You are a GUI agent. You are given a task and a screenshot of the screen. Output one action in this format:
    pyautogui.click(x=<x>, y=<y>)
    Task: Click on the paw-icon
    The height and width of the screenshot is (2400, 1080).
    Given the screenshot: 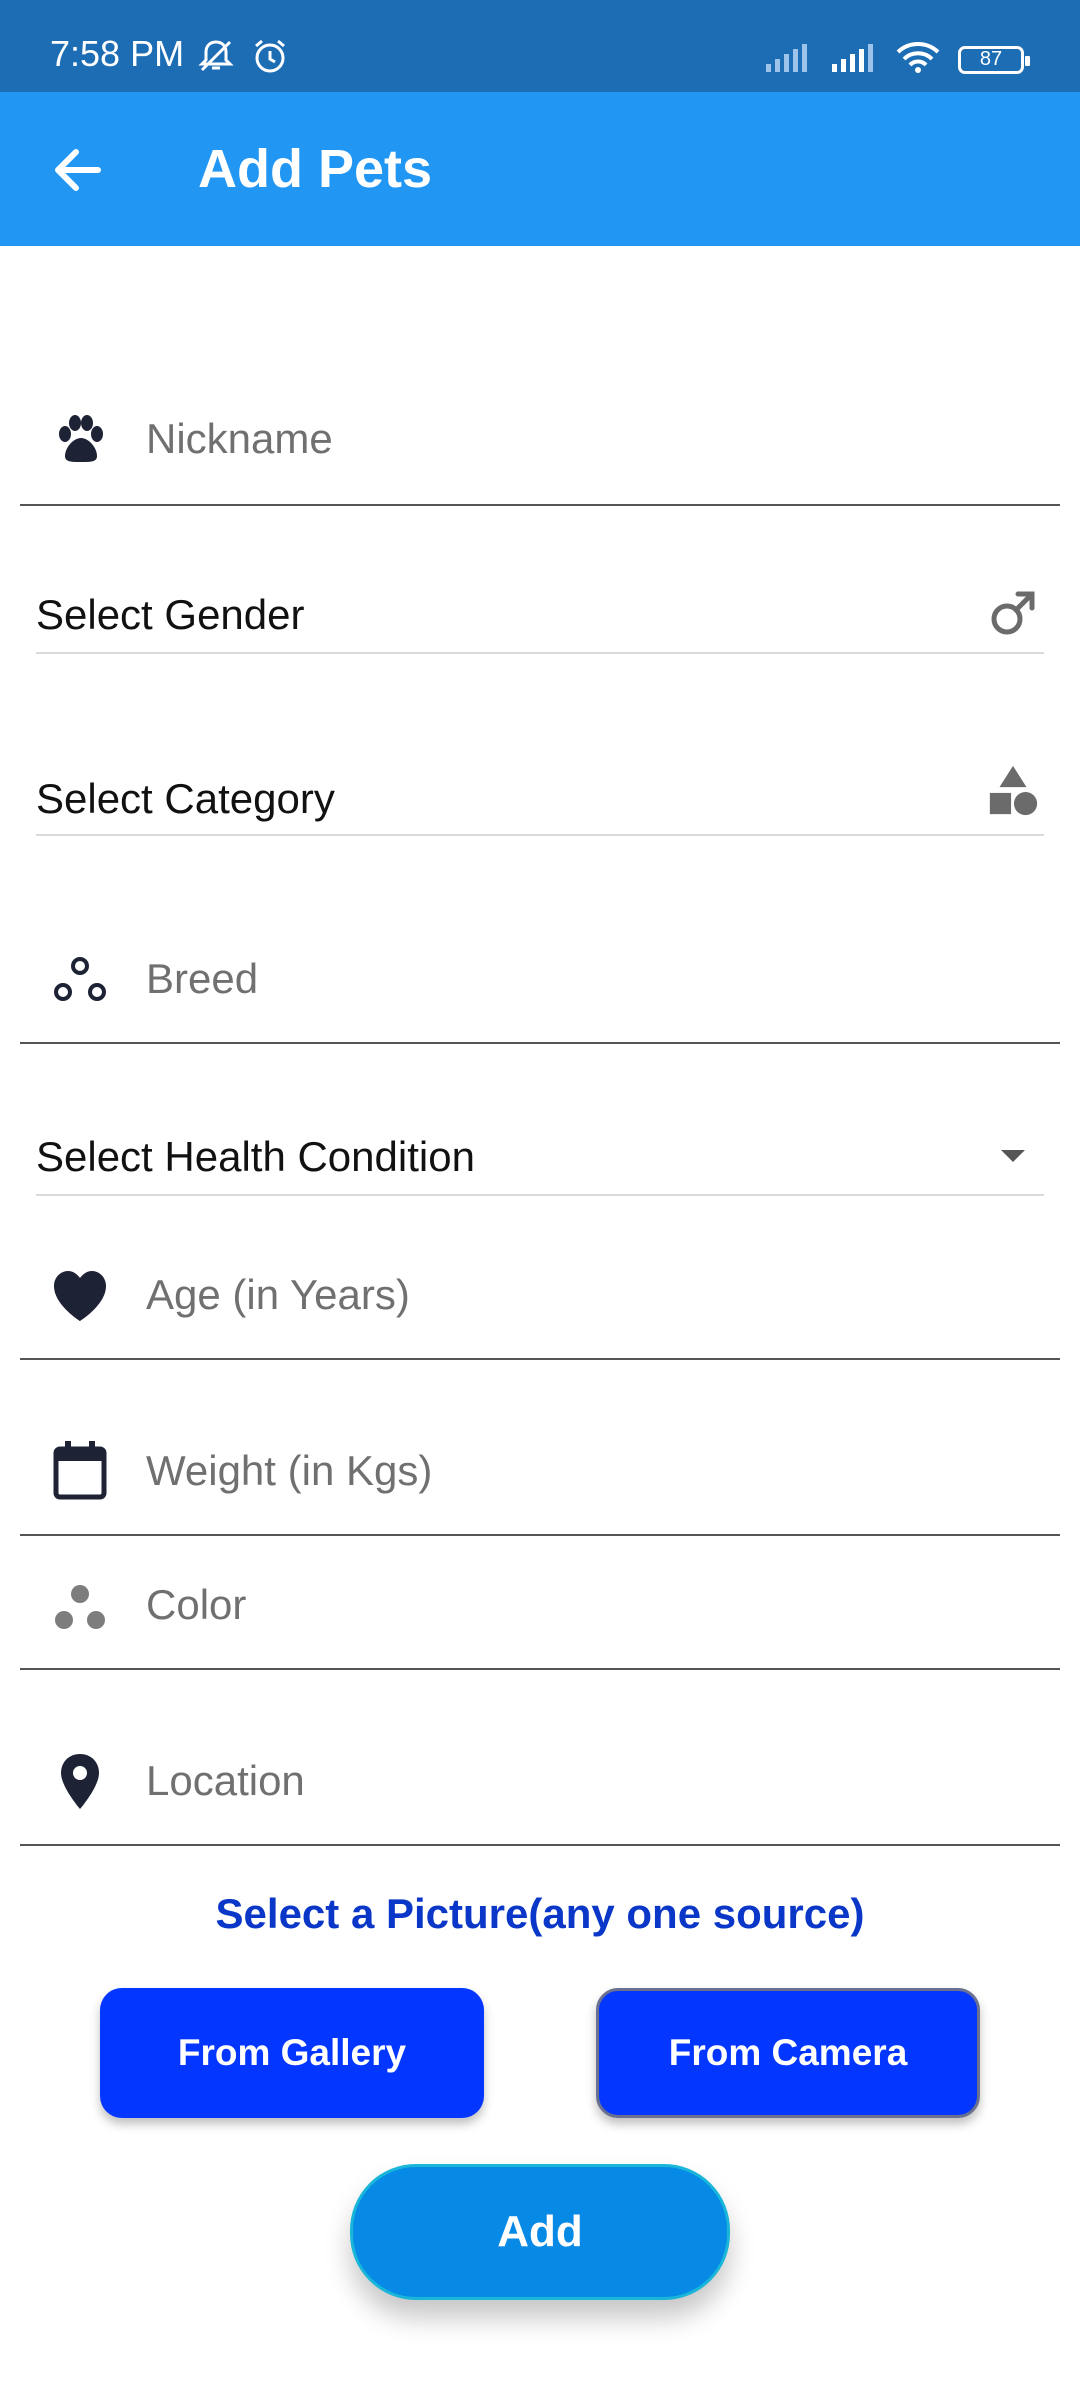 What is the action you would take?
    pyautogui.click(x=80, y=440)
    